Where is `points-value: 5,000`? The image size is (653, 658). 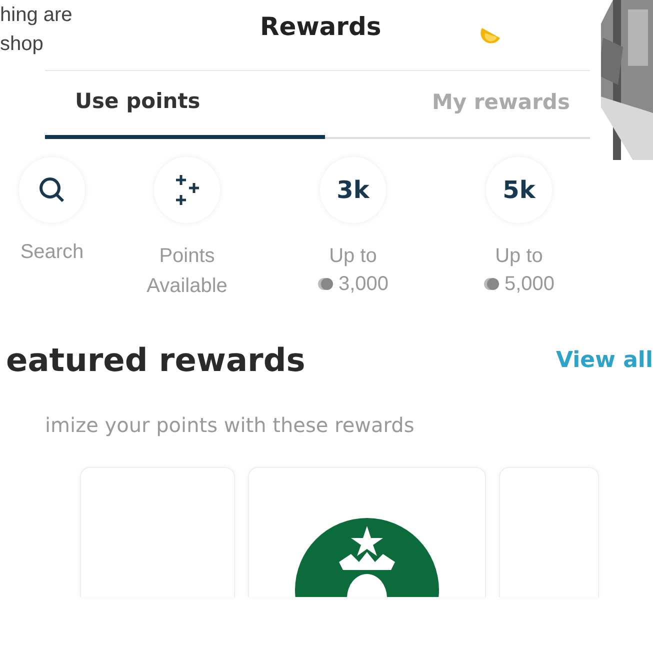 points-value: 5,000 is located at coordinates (519, 284).